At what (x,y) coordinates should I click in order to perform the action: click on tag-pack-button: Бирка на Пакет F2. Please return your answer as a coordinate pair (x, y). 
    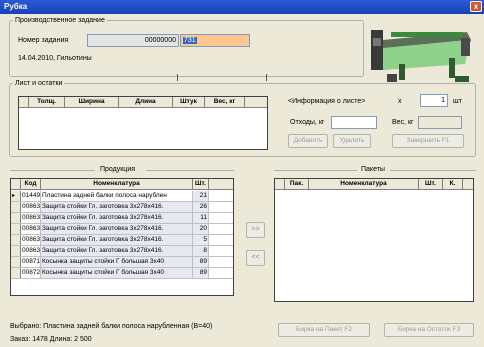
    Looking at the image, I should click on (324, 330).